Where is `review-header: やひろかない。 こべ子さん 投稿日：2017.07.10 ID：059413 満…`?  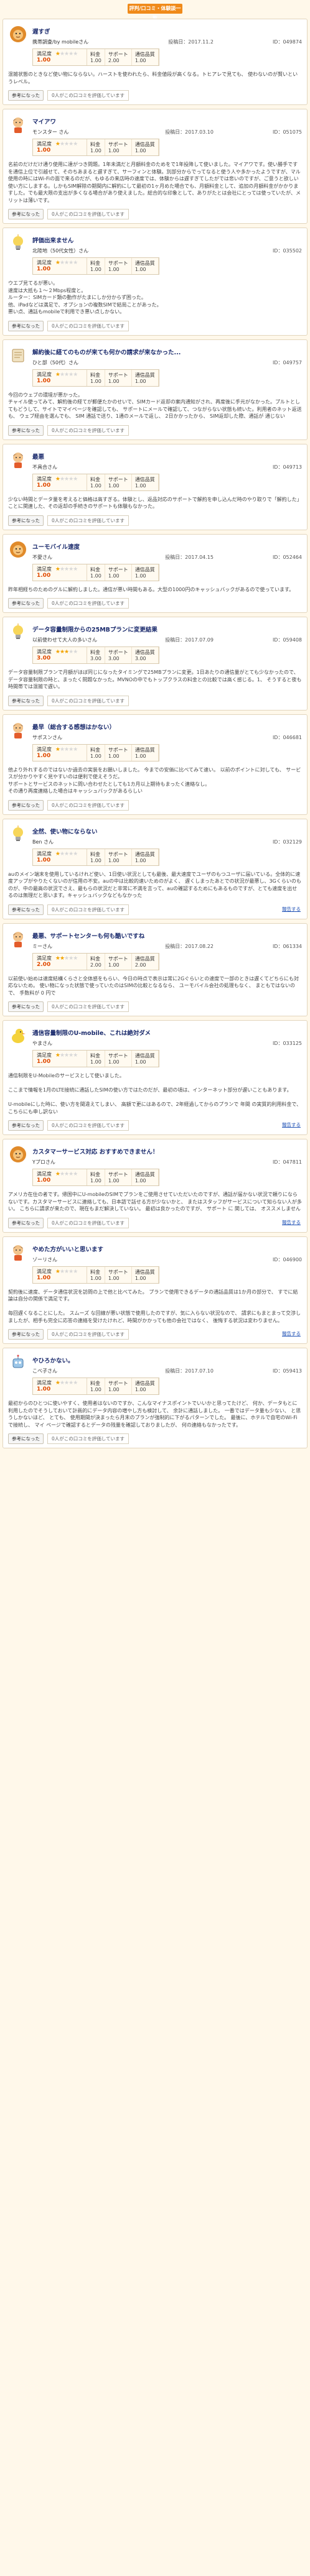
review-header: やひろかない。 こべ子さん 投稿日：2017.07.10 ID：059413 満… is located at coordinates (155, 1376).